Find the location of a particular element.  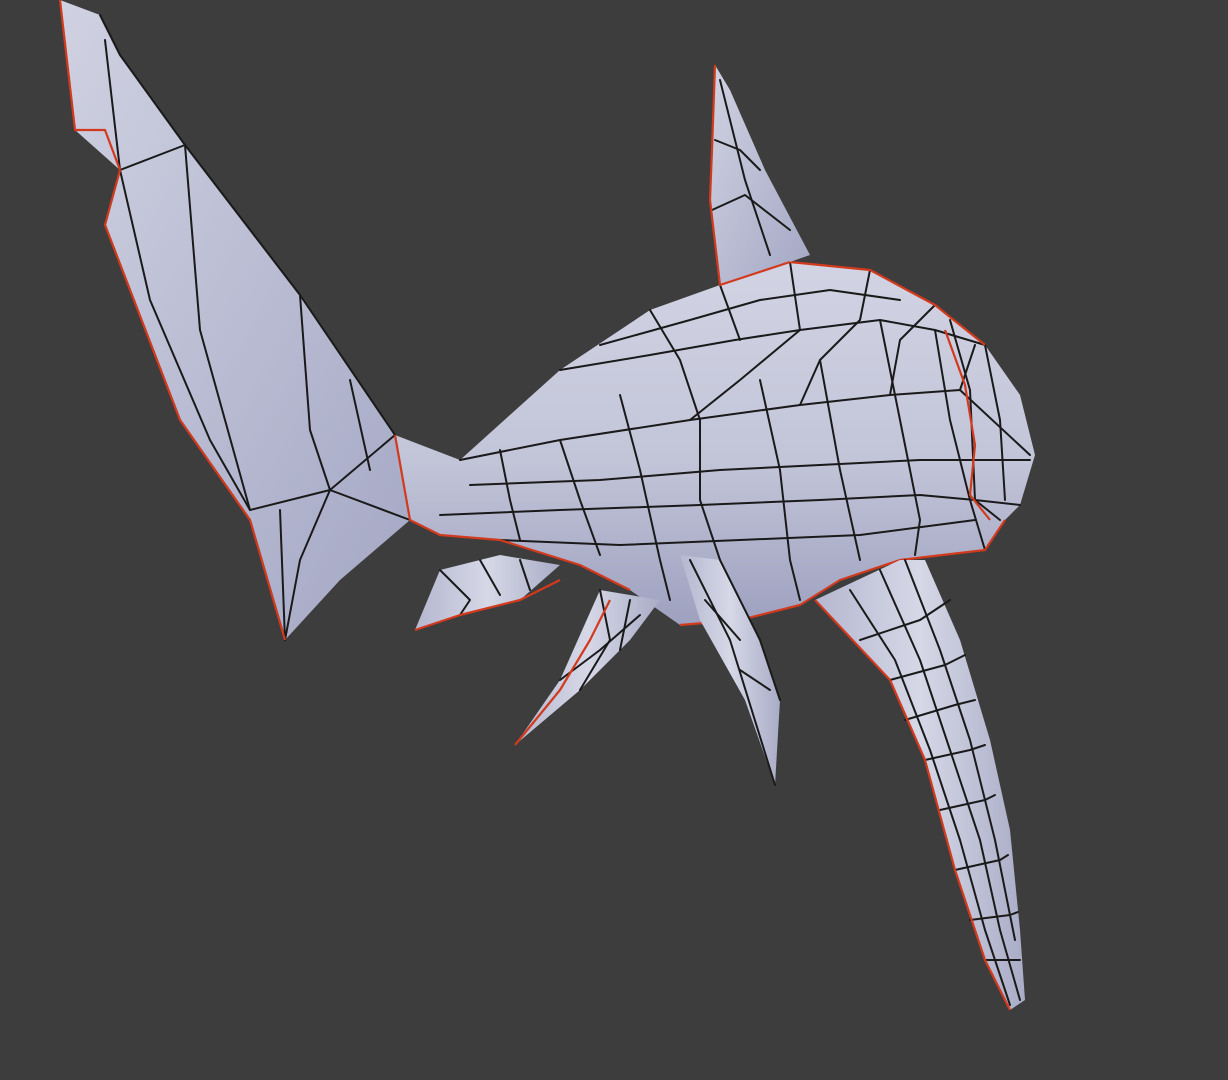

pectoral-fin is located at coordinates (919, 785).